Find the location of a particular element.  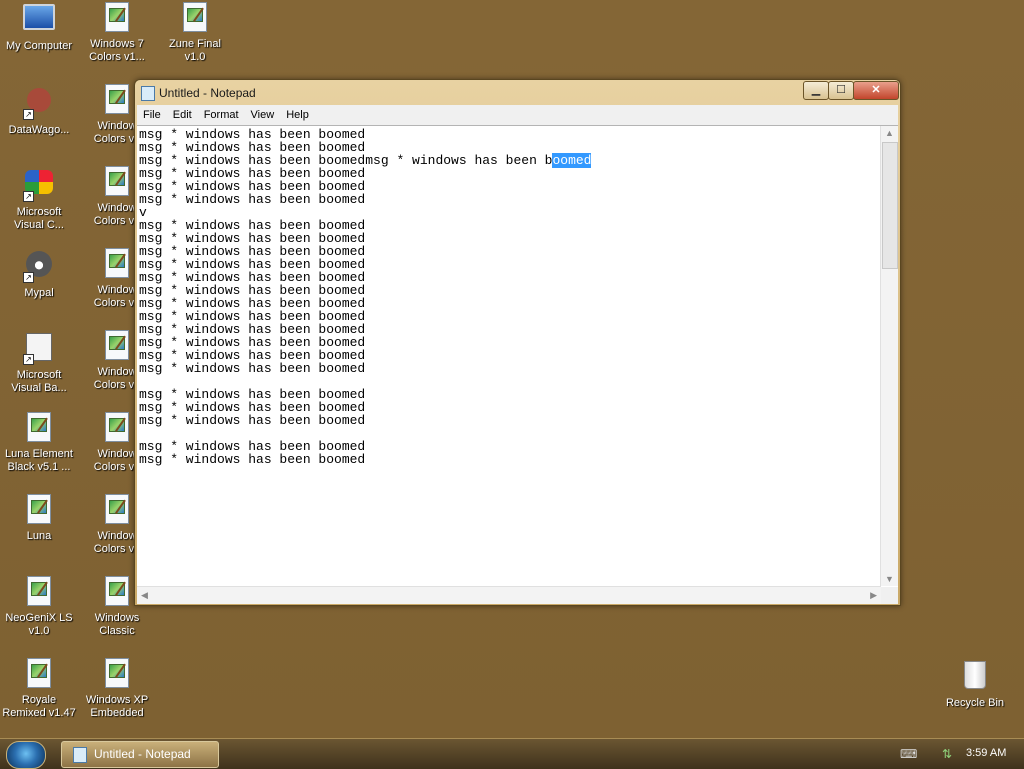

visual-c-icon: ↗ is located at coordinates (39, 186).